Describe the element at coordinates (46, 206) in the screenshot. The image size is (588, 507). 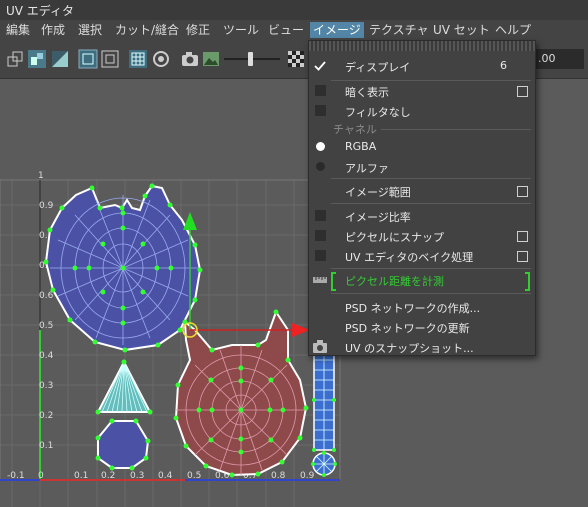
I see `y-tick-label: 0.9` at that location.